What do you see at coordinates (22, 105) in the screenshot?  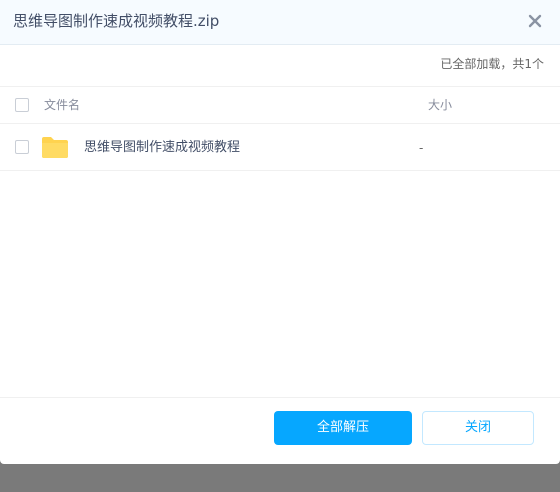 I see `select-all-checkbox` at bounding box center [22, 105].